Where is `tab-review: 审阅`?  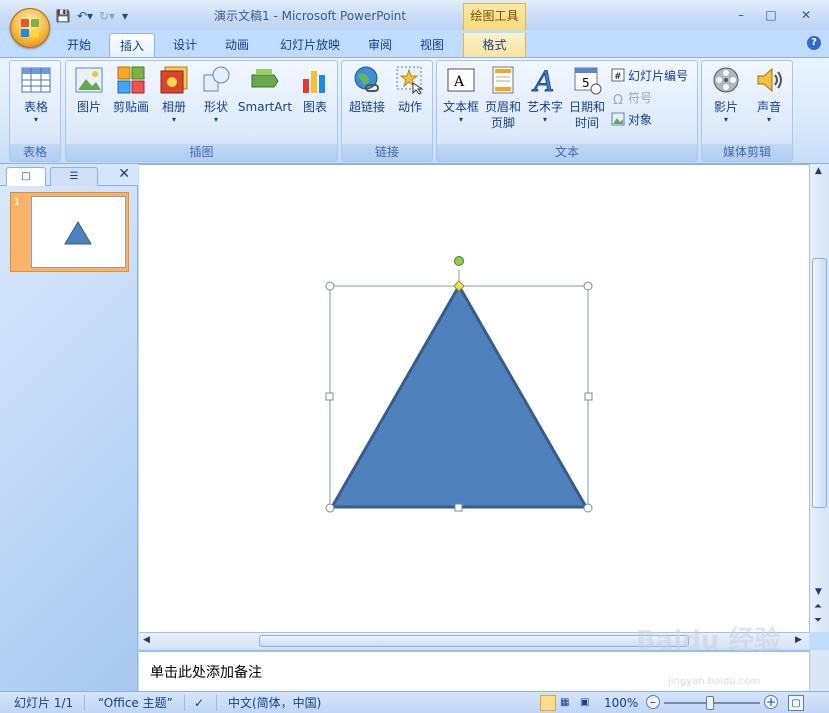 tab-review: 审阅 is located at coordinates (380, 45).